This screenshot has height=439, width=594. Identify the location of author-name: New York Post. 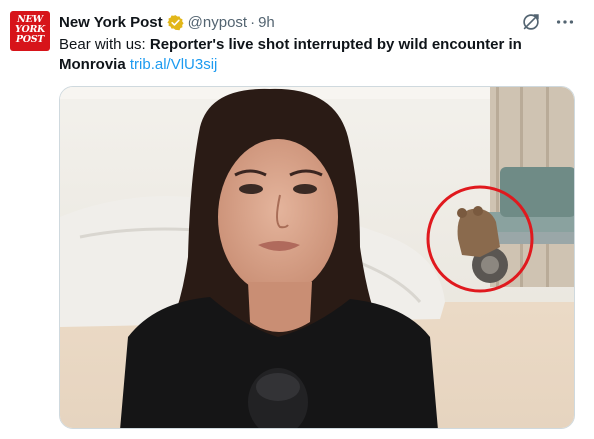
(111, 22).